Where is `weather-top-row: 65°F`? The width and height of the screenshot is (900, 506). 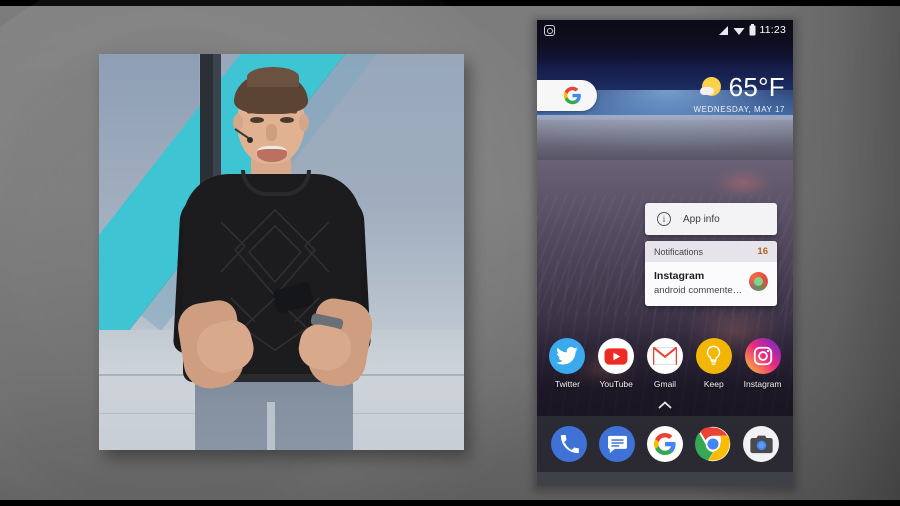
weather-top-row: 65°F is located at coordinates (739, 87).